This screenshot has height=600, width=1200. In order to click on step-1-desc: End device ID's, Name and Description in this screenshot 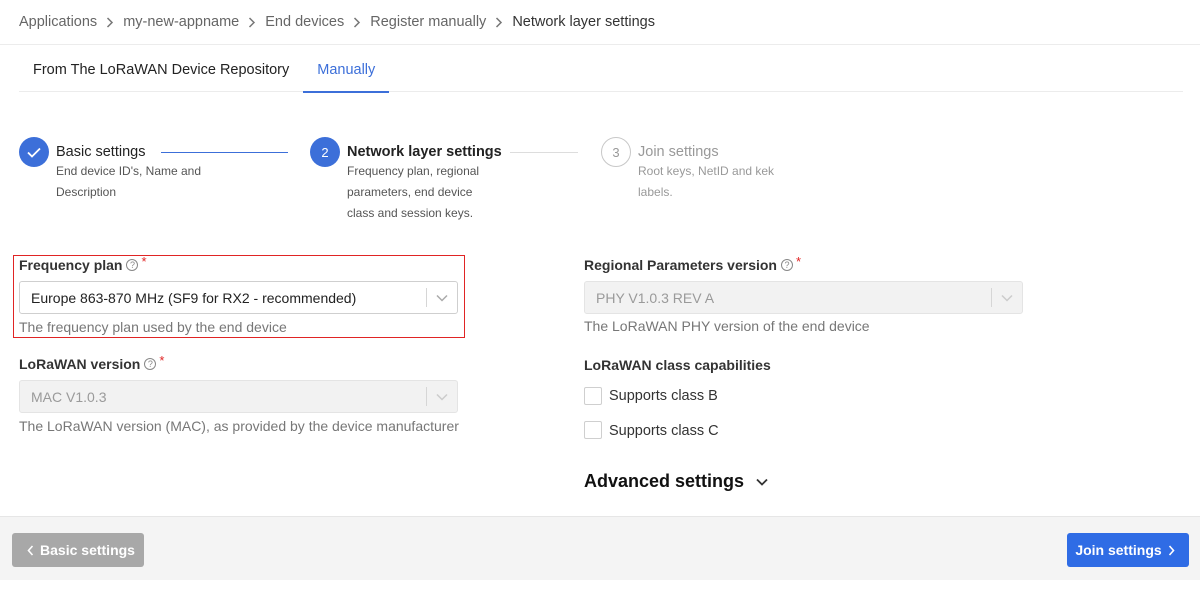, I will do `click(128, 182)`.